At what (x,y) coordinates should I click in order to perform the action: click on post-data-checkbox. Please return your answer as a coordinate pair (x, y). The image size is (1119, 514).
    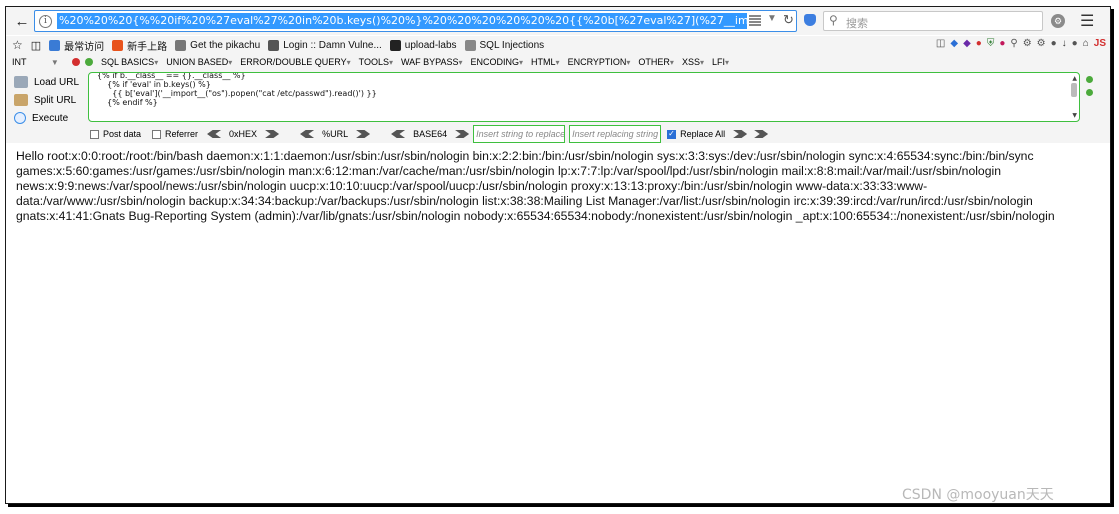
    Looking at the image, I should click on (94, 134).